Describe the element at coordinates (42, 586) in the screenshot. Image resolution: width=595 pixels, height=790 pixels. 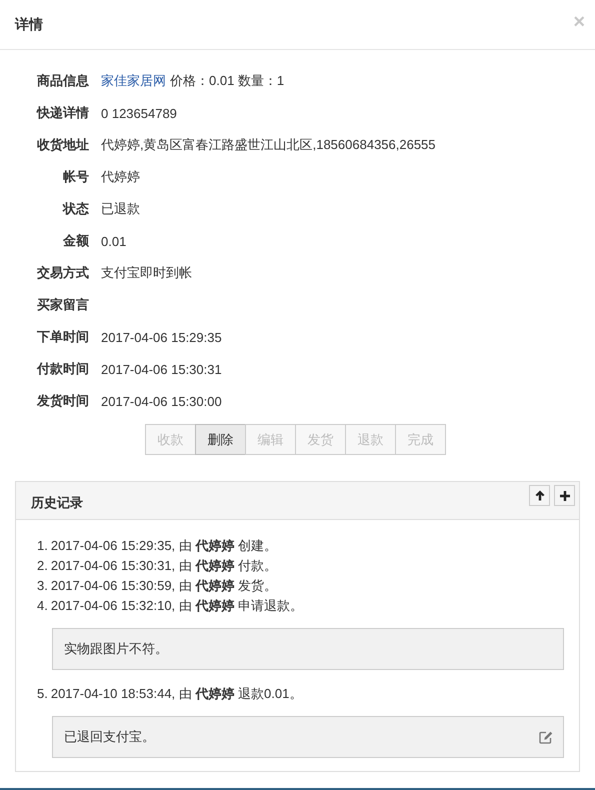
I see `list-number: 3.` at that location.